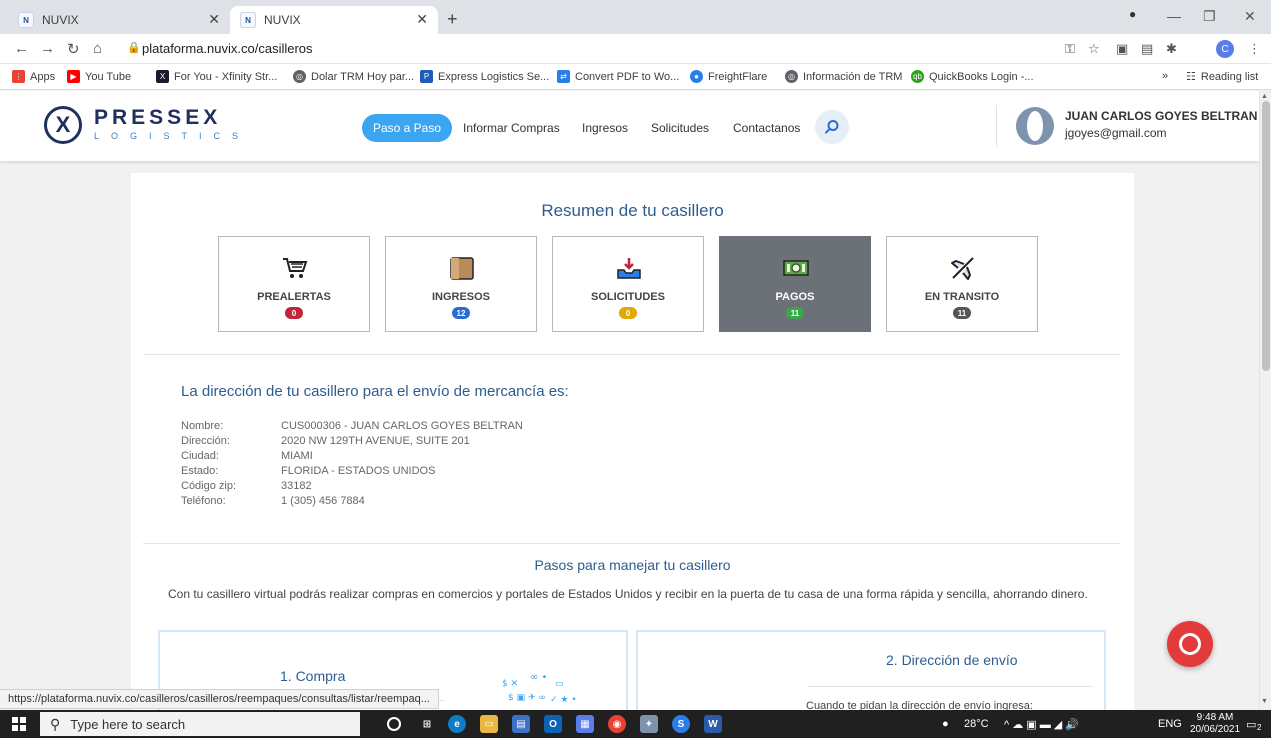 The image size is (1271, 738). Describe the element at coordinates (962, 284) in the screenshot. I see `tile-en-transito: EN TRANSITO 11` at that location.